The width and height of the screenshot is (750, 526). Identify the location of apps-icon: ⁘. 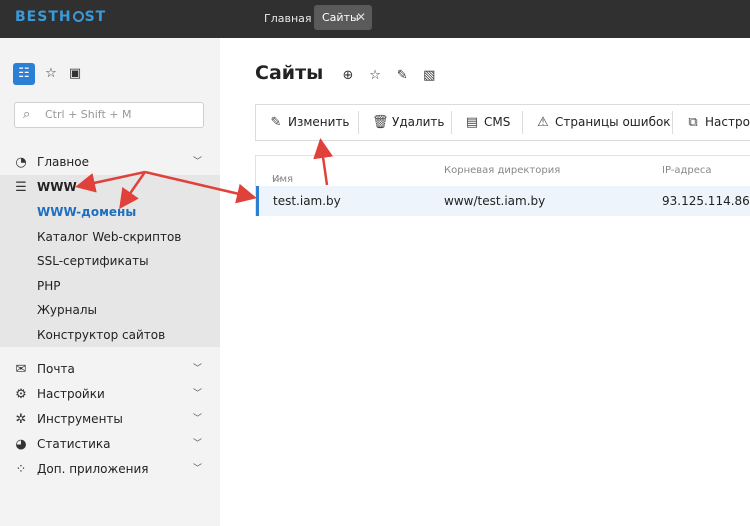
(21, 469).